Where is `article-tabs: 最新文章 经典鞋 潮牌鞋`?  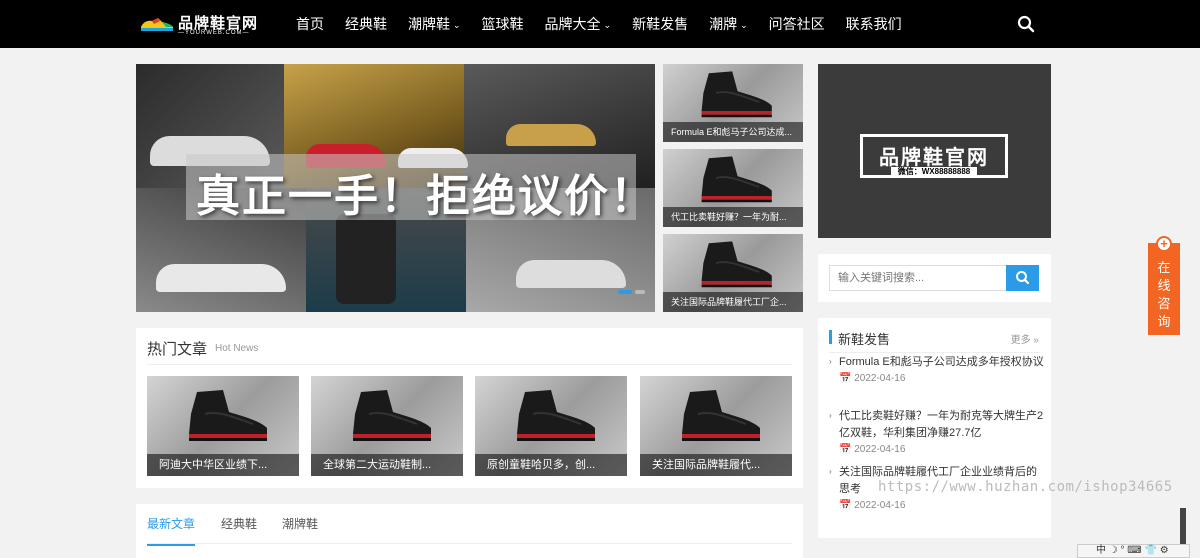 article-tabs: 最新文章 经典鞋 潮牌鞋 is located at coordinates (469, 531).